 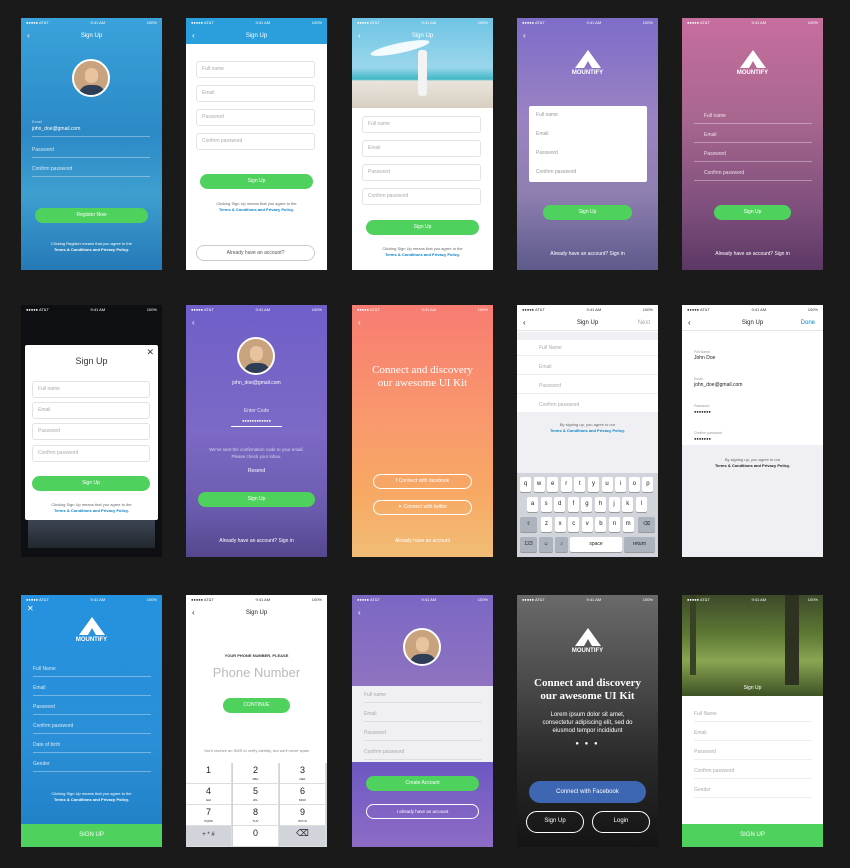 I want to click on return-key: return, so click(x=639, y=544).